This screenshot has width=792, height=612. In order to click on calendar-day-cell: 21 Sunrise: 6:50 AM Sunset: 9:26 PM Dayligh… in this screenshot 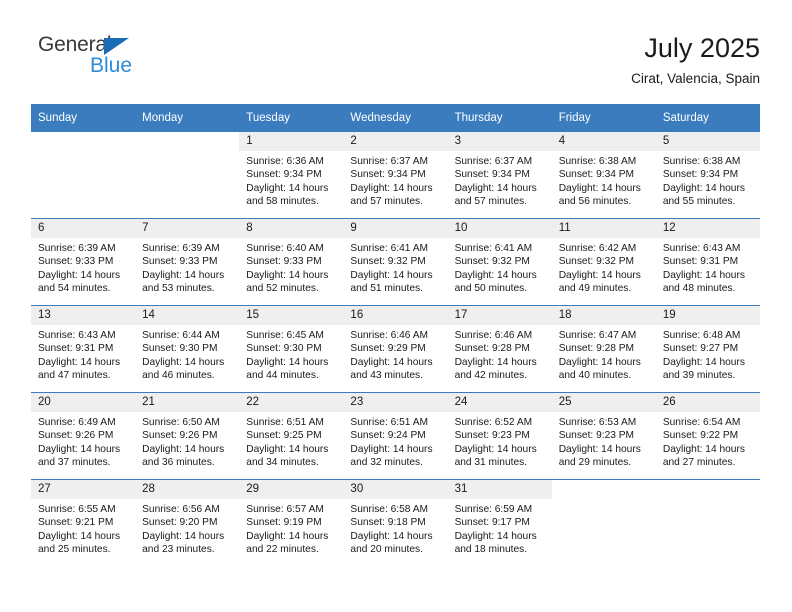, I will do `click(187, 436)`.